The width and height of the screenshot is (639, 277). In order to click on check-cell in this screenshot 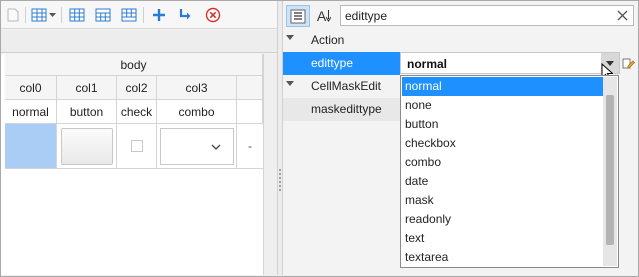, I will do `click(137, 146)`.